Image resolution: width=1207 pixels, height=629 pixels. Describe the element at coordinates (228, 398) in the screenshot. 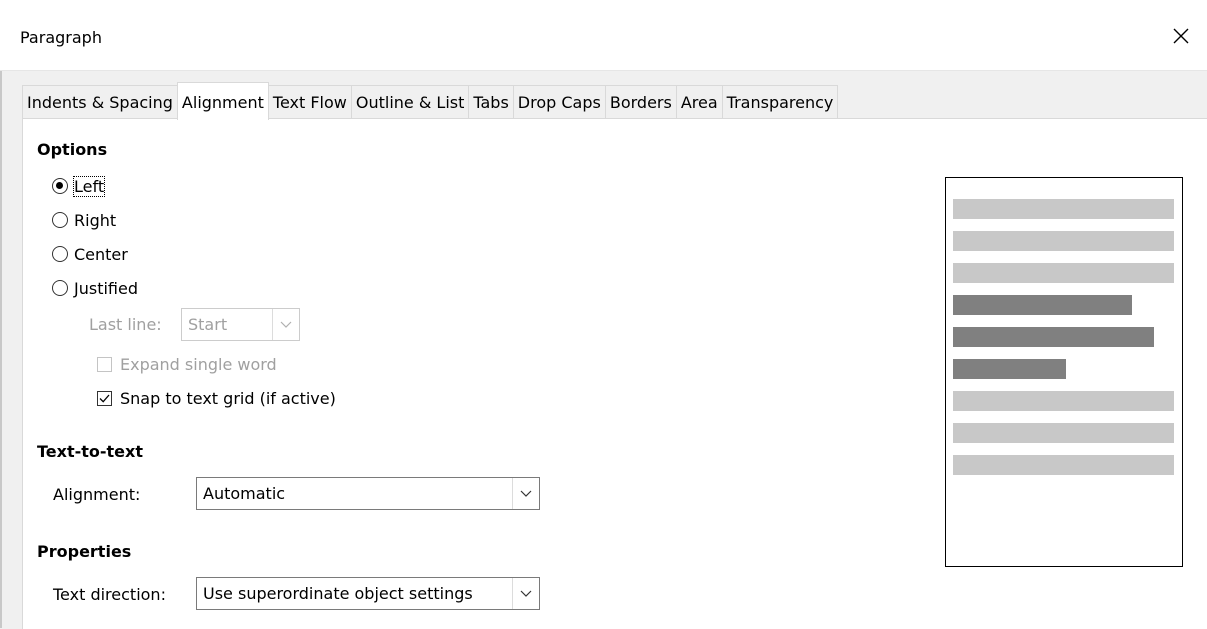

I see `snap-to-grid-label: Snap to text grid (if active)` at that location.